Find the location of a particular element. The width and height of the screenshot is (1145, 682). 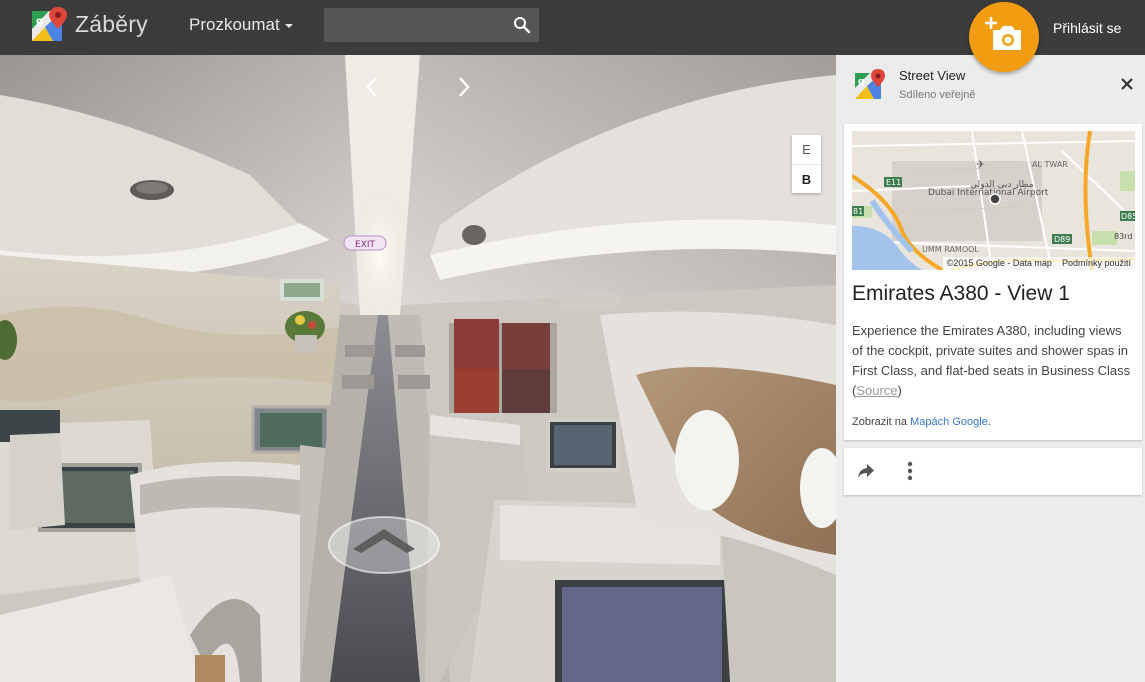

view-on-suffix: . is located at coordinates (989, 422).